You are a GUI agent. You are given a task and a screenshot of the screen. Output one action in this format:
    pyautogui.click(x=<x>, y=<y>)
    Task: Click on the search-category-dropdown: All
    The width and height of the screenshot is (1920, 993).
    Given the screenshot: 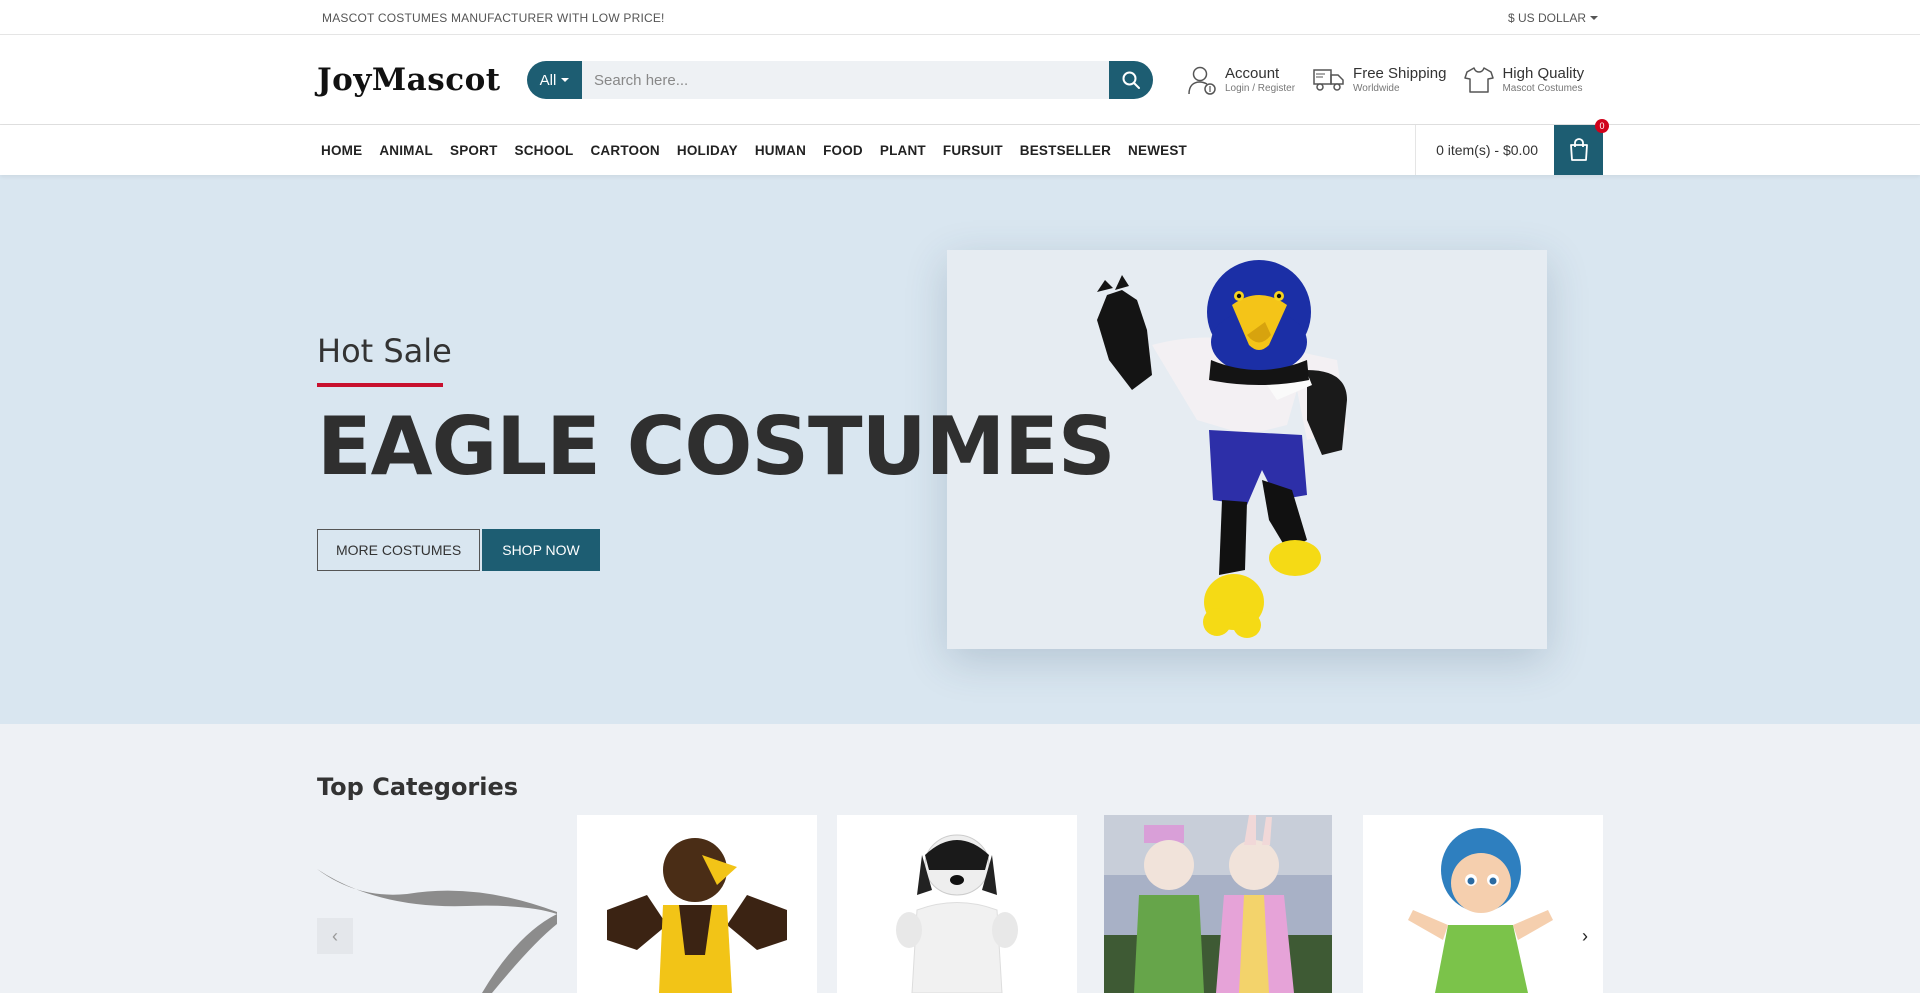 What is the action you would take?
    pyautogui.click(x=554, y=80)
    